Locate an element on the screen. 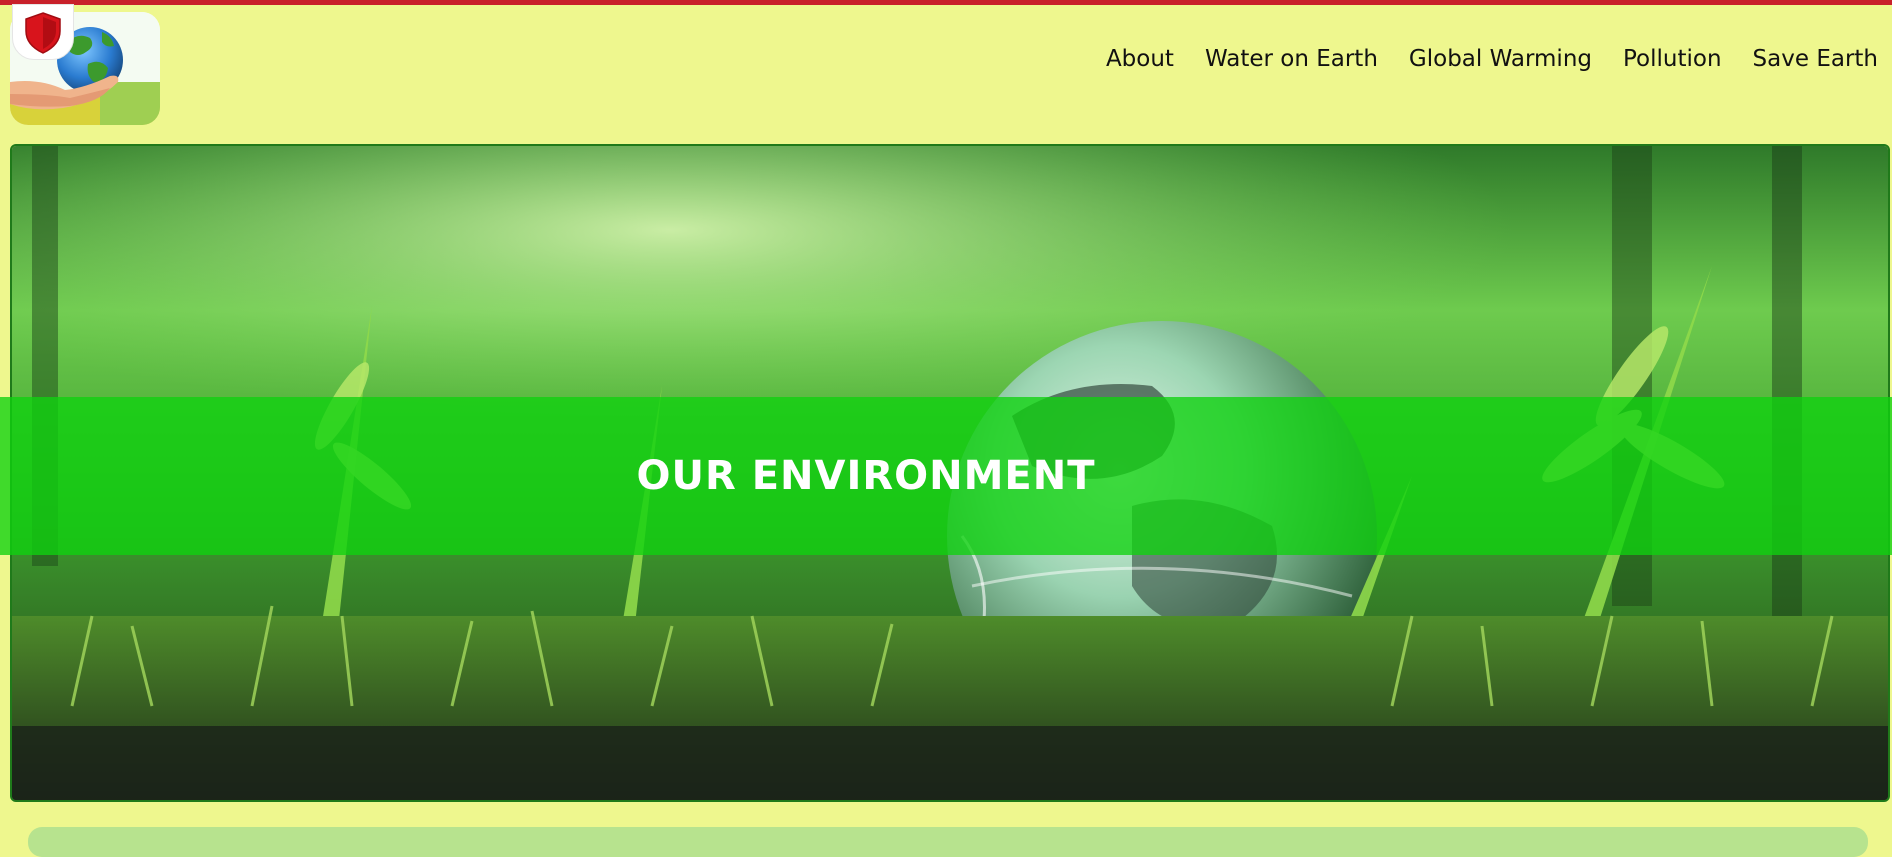 The width and height of the screenshot is (1892, 857). shield-icon is located at coordinates (43, 33).